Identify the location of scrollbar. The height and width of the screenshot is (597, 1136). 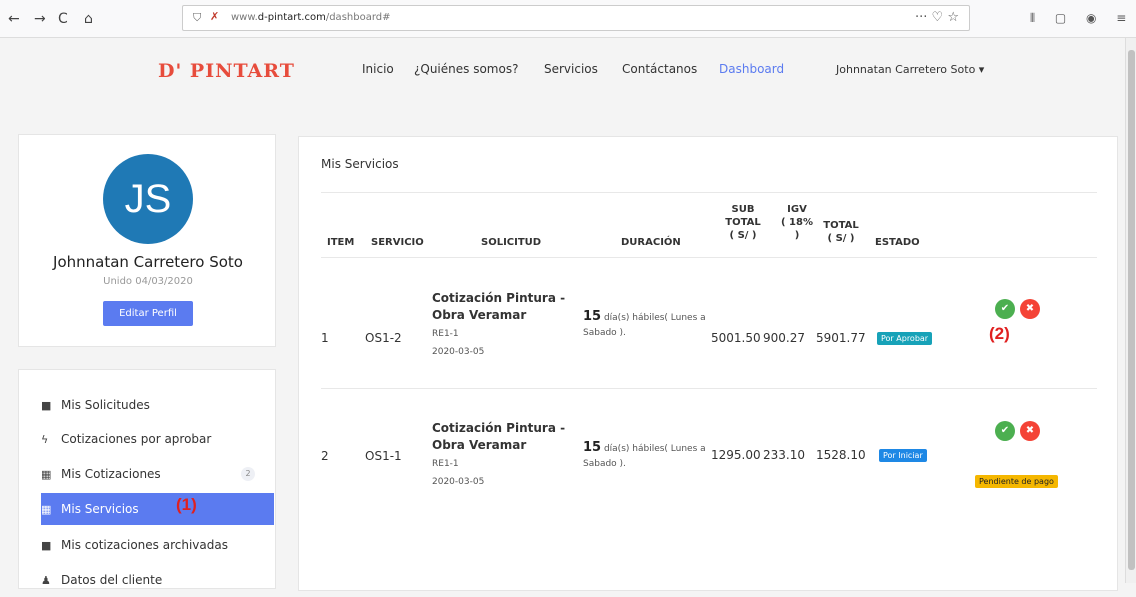
(1130, 310).